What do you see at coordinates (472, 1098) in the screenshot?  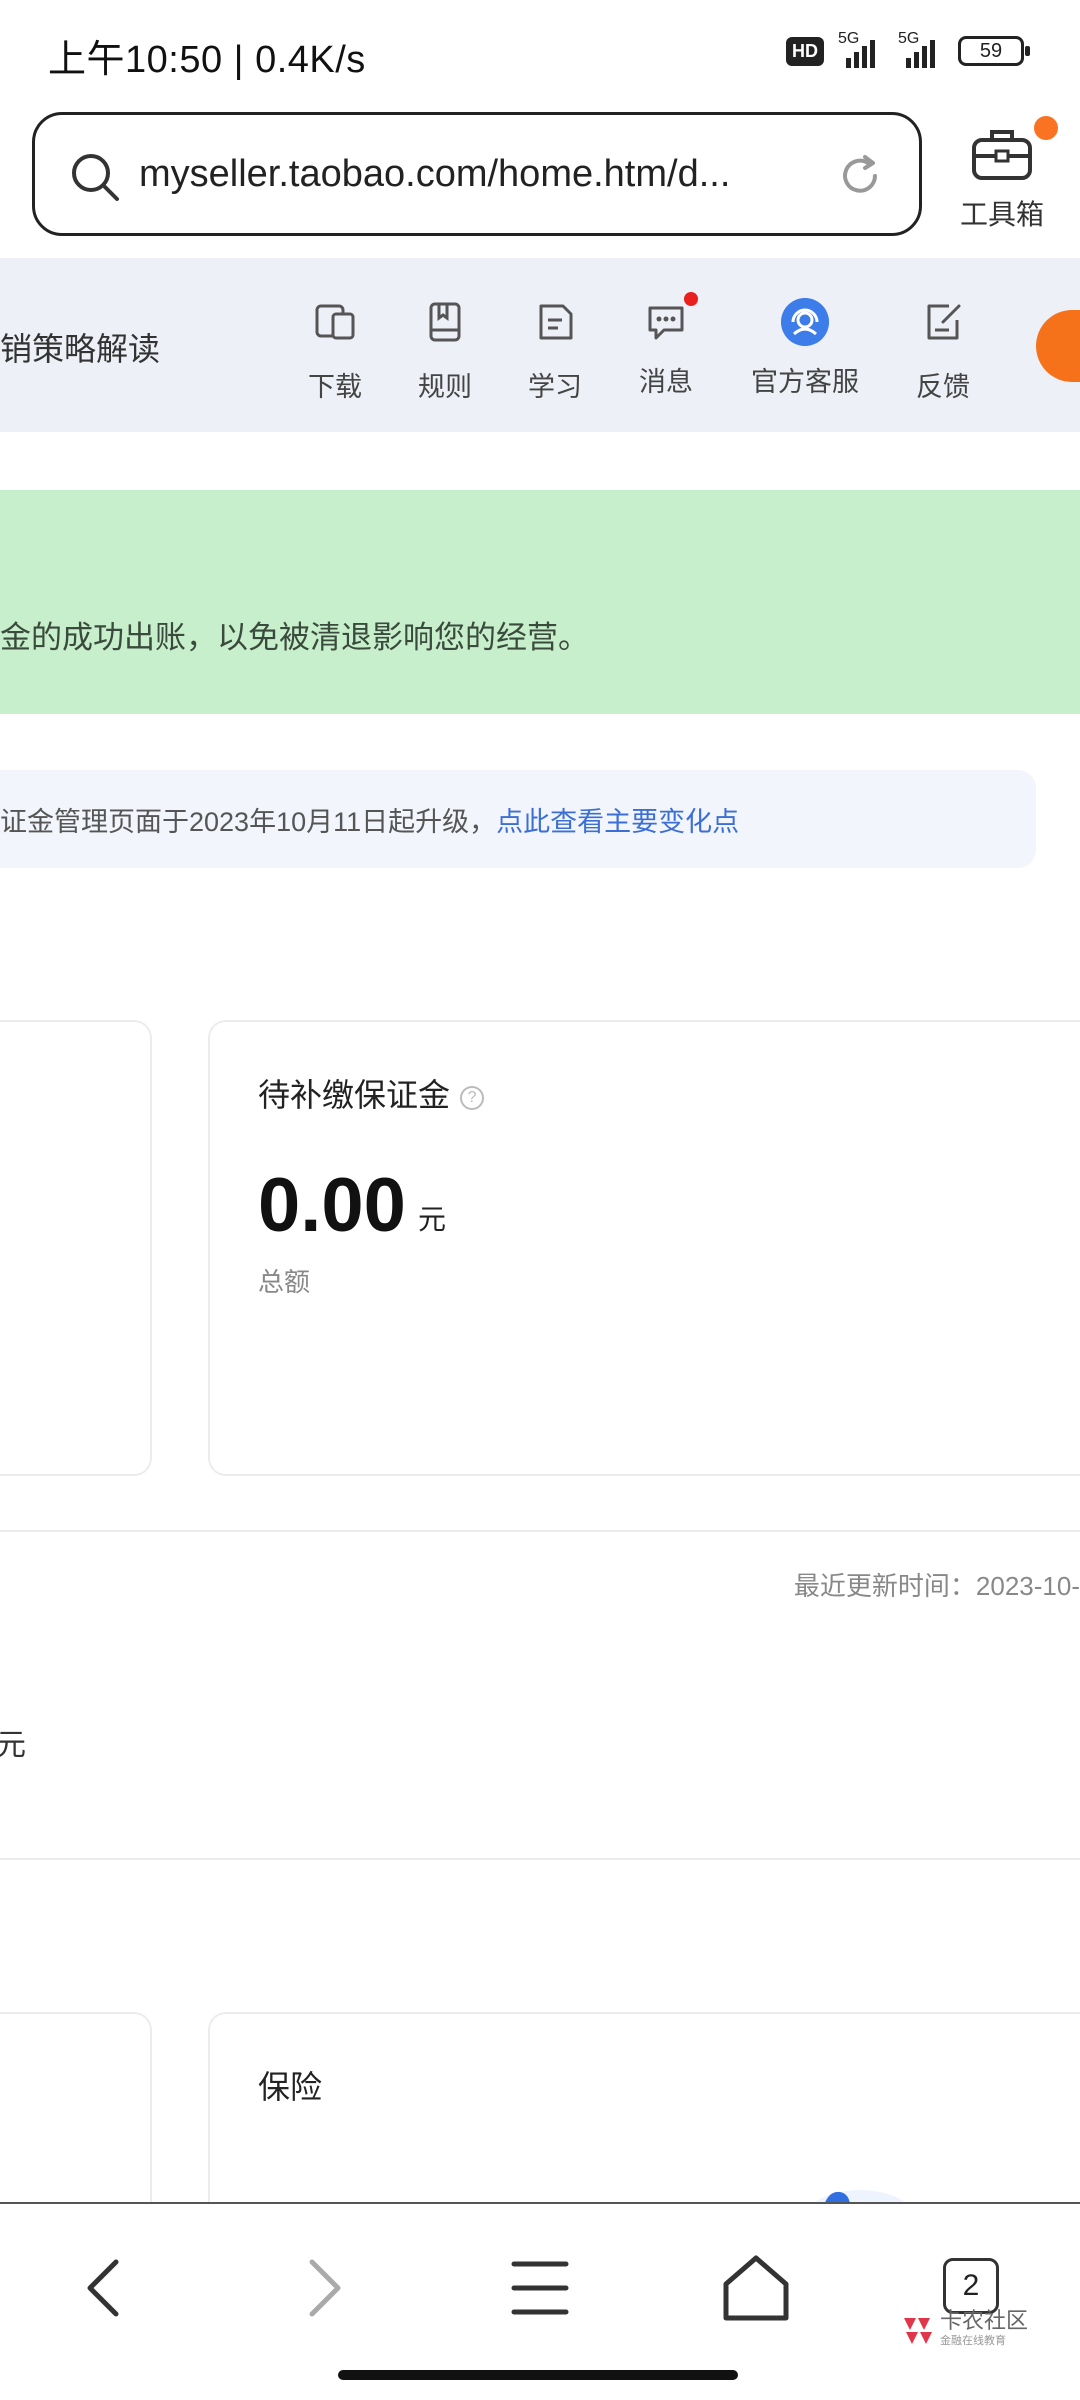 I see `help-icon: ?` at bounding box center [472, 1098].